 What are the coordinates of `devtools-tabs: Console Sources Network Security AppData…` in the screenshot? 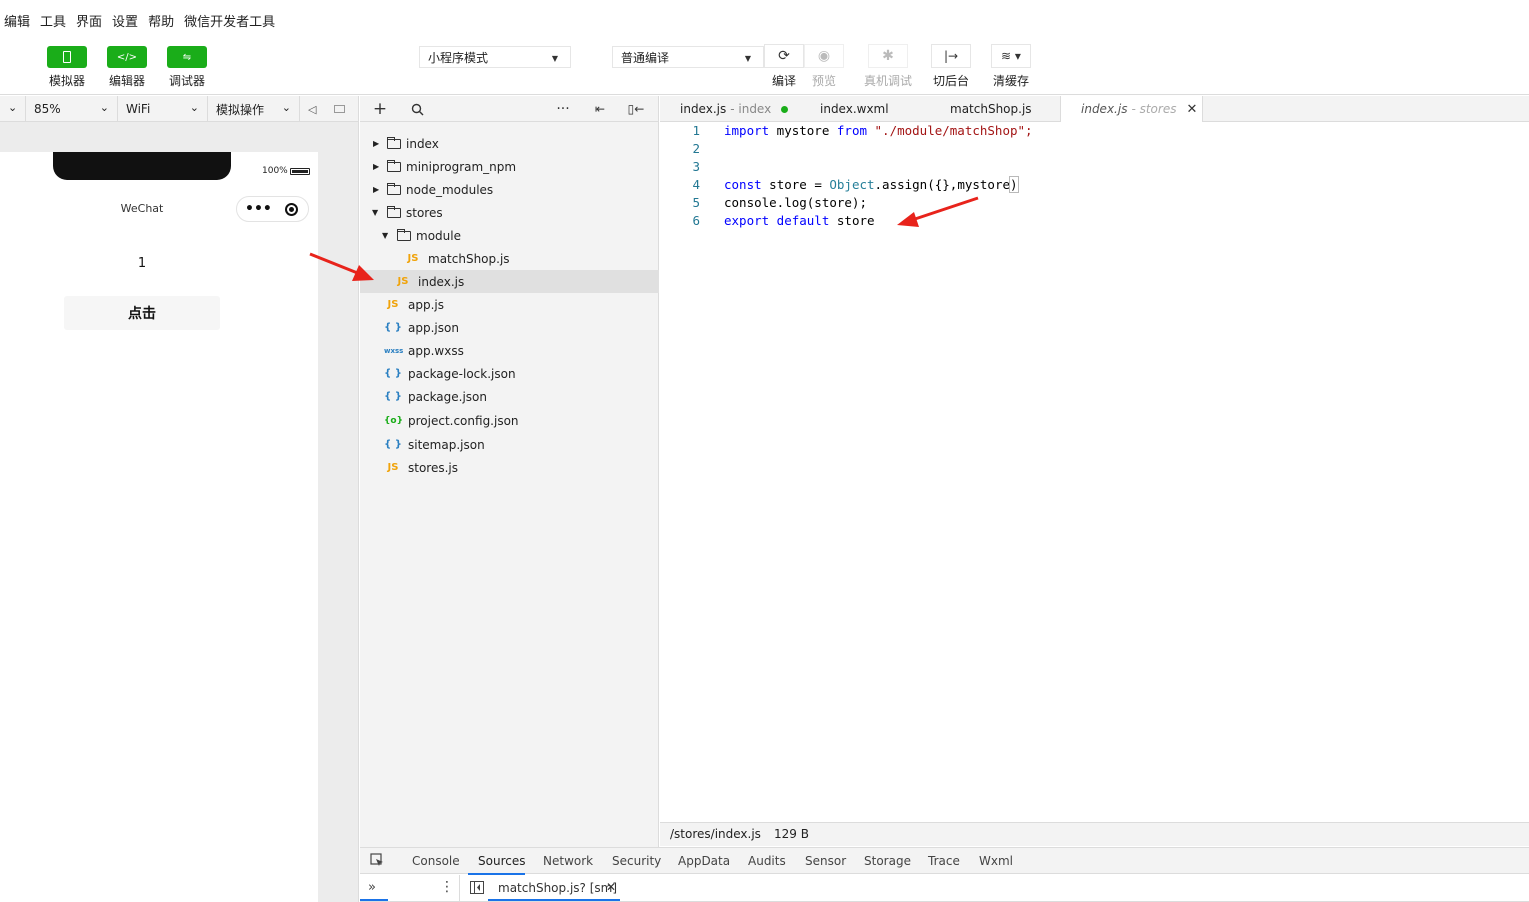 It's located at (944, 861).